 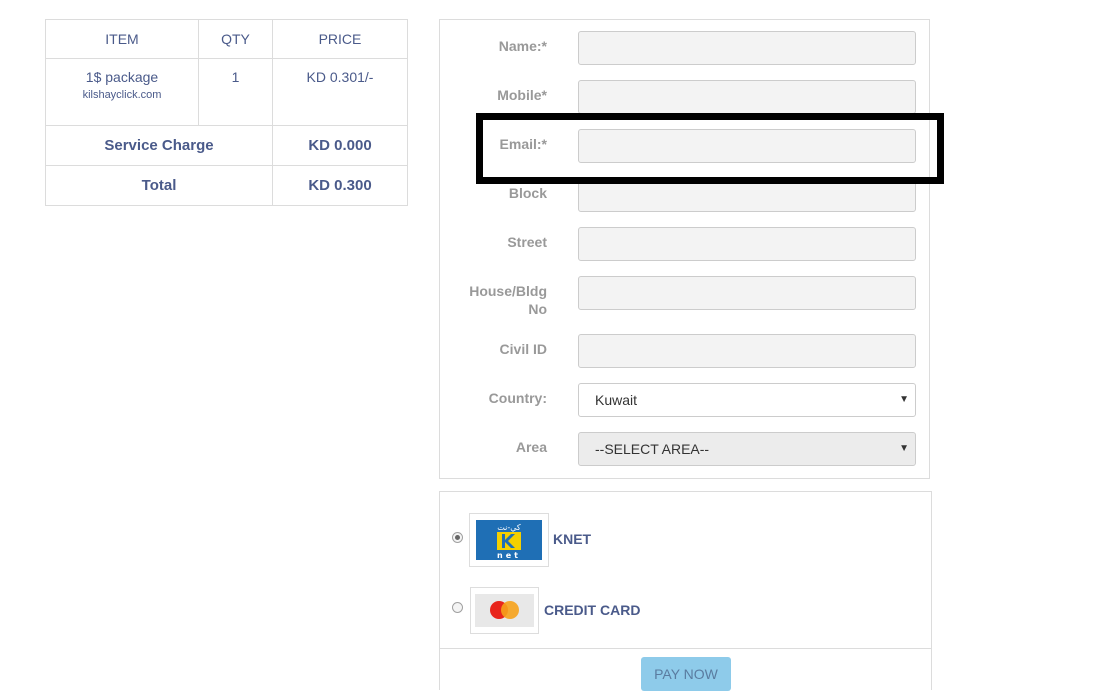 What do you see at coordinates (457, 537) in the screenshot?
I see `knet-radio` at bounding box center [457, 537].